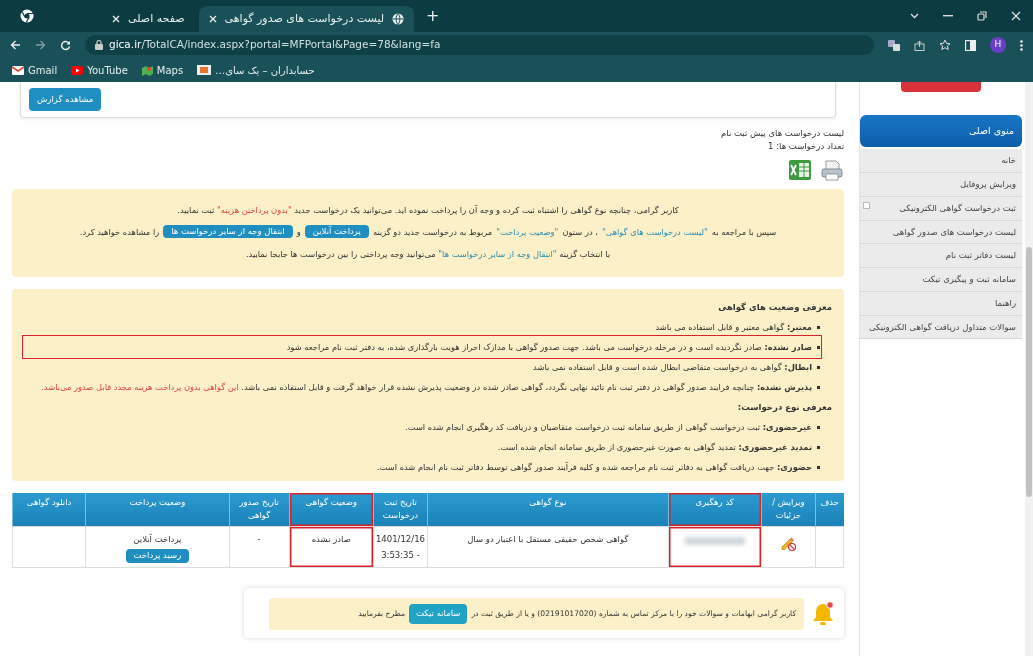  I want to click on table-cell-text: 1401/12/16, so click(400, 539).